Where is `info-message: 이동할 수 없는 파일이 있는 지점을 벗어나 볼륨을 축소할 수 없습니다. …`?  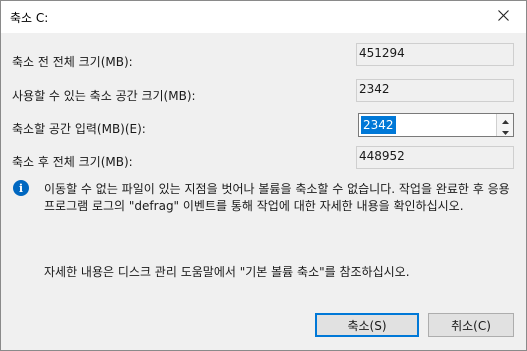 info-message: 이동할 수 없는 파일이 있는 지점을 벗어나 볼륨을 축소할 수 없습니다. … is located at coordinates (277, 197).